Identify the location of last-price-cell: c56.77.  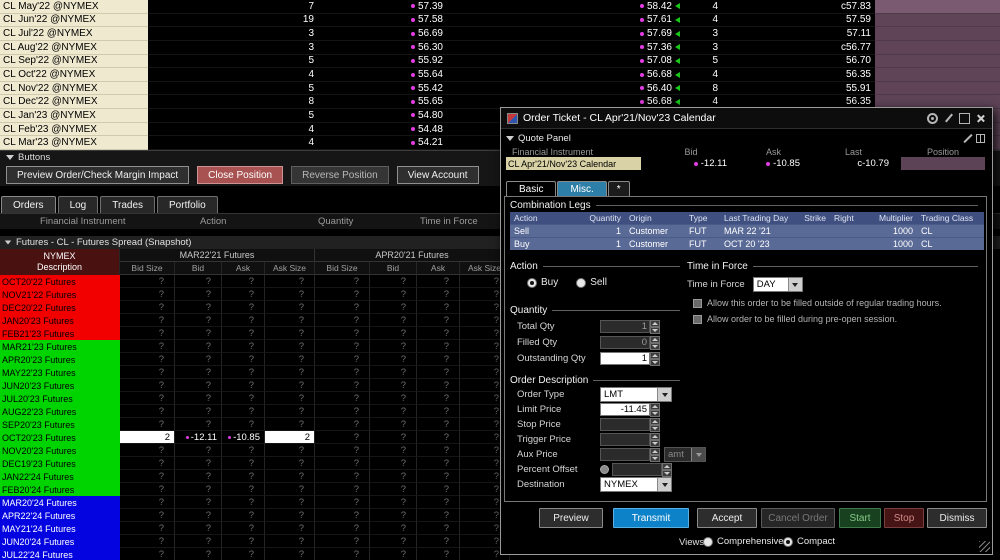
(797, 48).